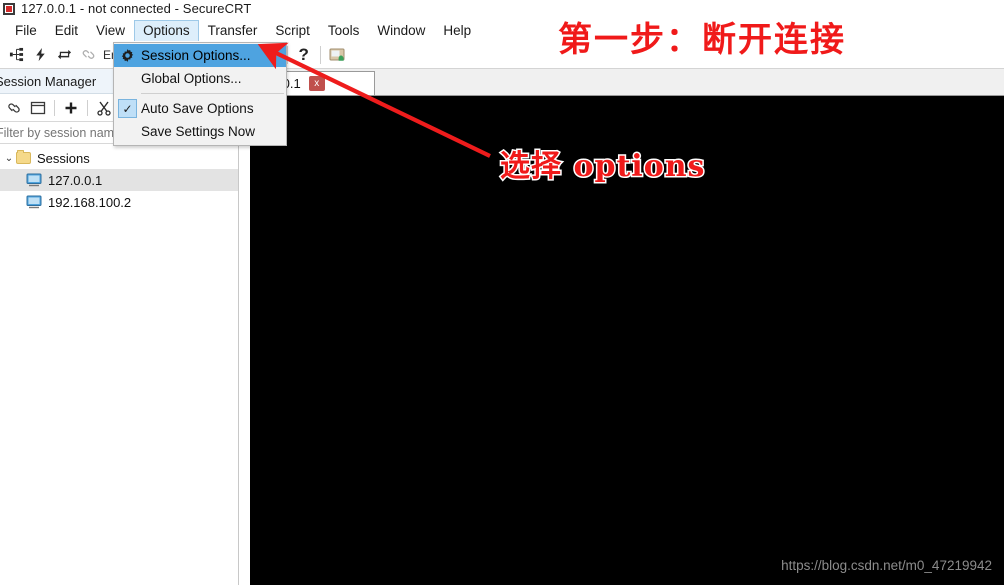 The image size is (1004, 585). What do you see at coordinates (316, 83) in the screenshot?
I see `close-icon: x` at bounding box center [316, 83].